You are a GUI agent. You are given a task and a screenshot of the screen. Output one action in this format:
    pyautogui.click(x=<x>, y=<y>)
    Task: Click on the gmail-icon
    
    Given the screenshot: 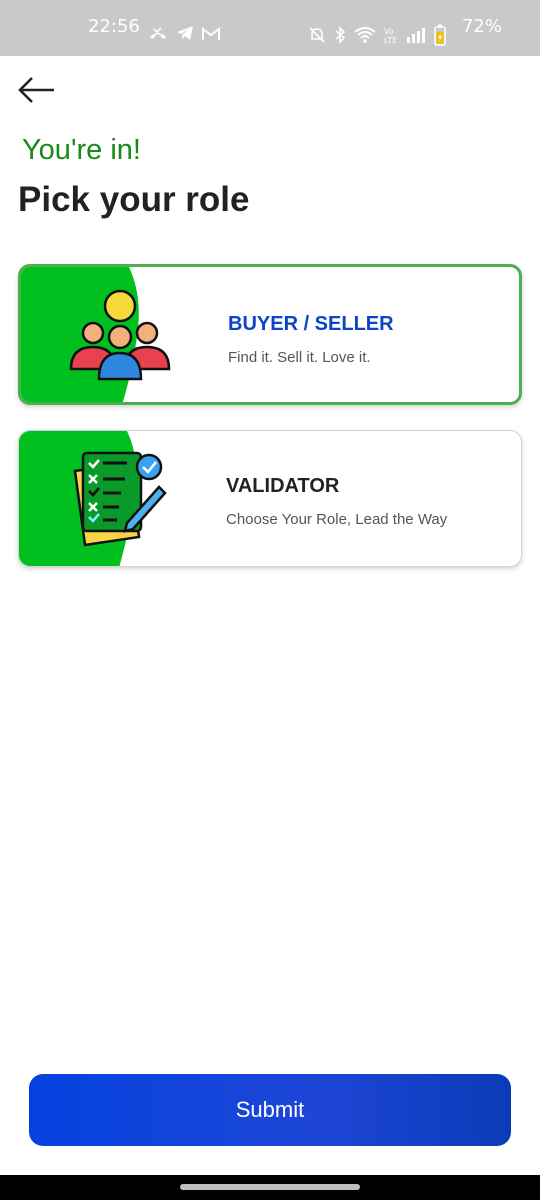 What is the action you would take?
    pyautogui.click(x=211, y=35)
    